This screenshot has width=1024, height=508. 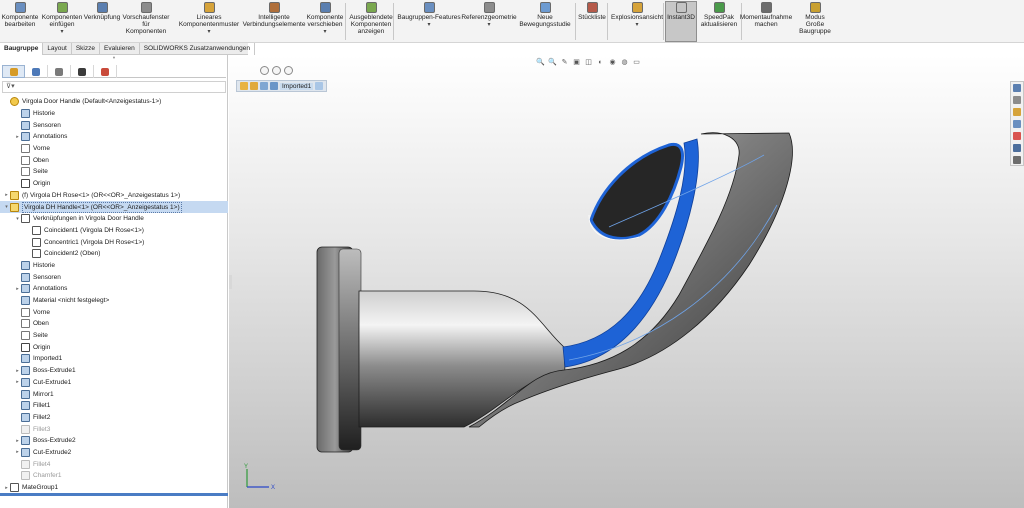 I want to click on plane-icon, so click(x=25, y=336).